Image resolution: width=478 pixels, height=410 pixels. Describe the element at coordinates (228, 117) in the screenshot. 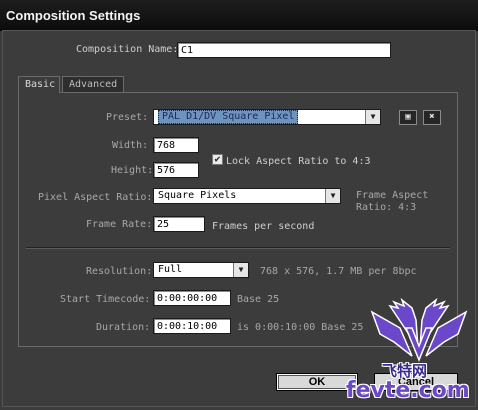

I see `preset-value: PAL D1/DV Square Pixel` at that location.